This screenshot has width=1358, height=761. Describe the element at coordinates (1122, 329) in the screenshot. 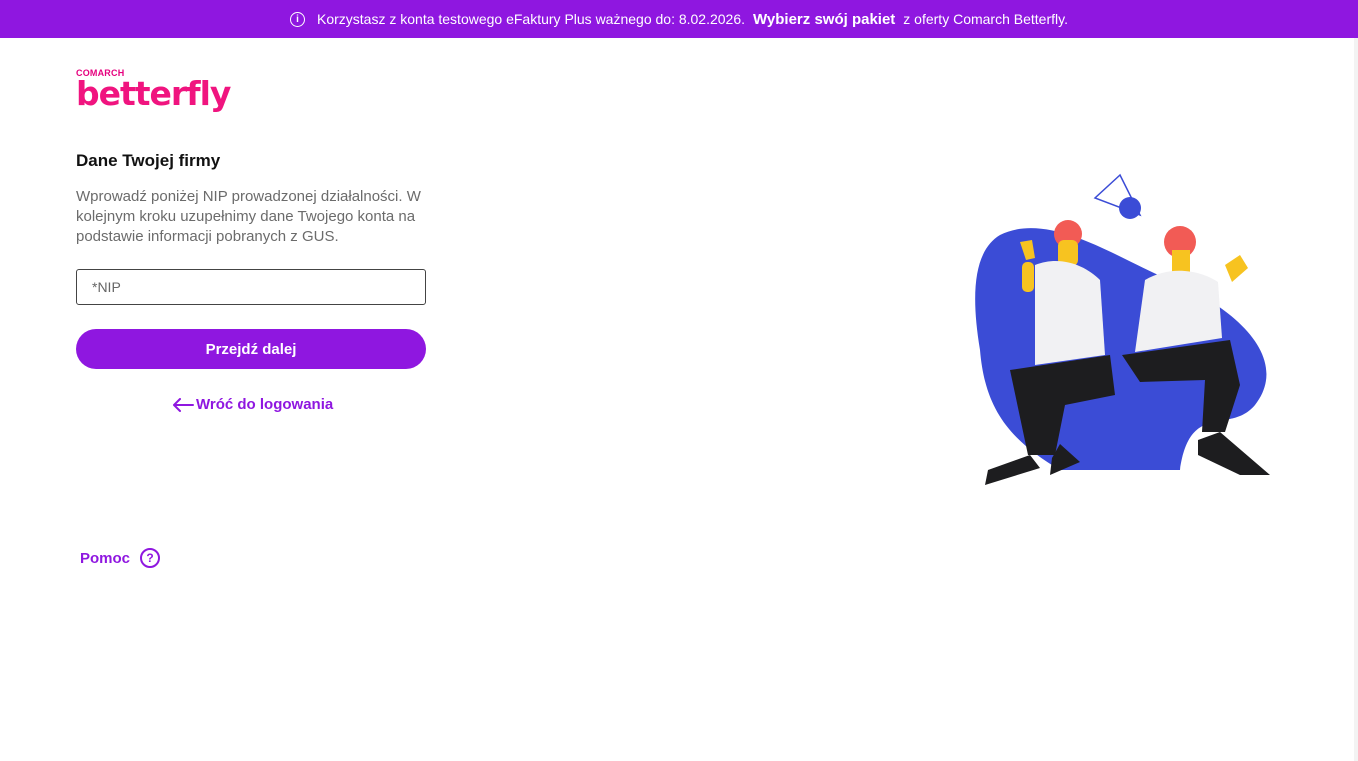

I see `illustration-people-on-sofa` at that location.